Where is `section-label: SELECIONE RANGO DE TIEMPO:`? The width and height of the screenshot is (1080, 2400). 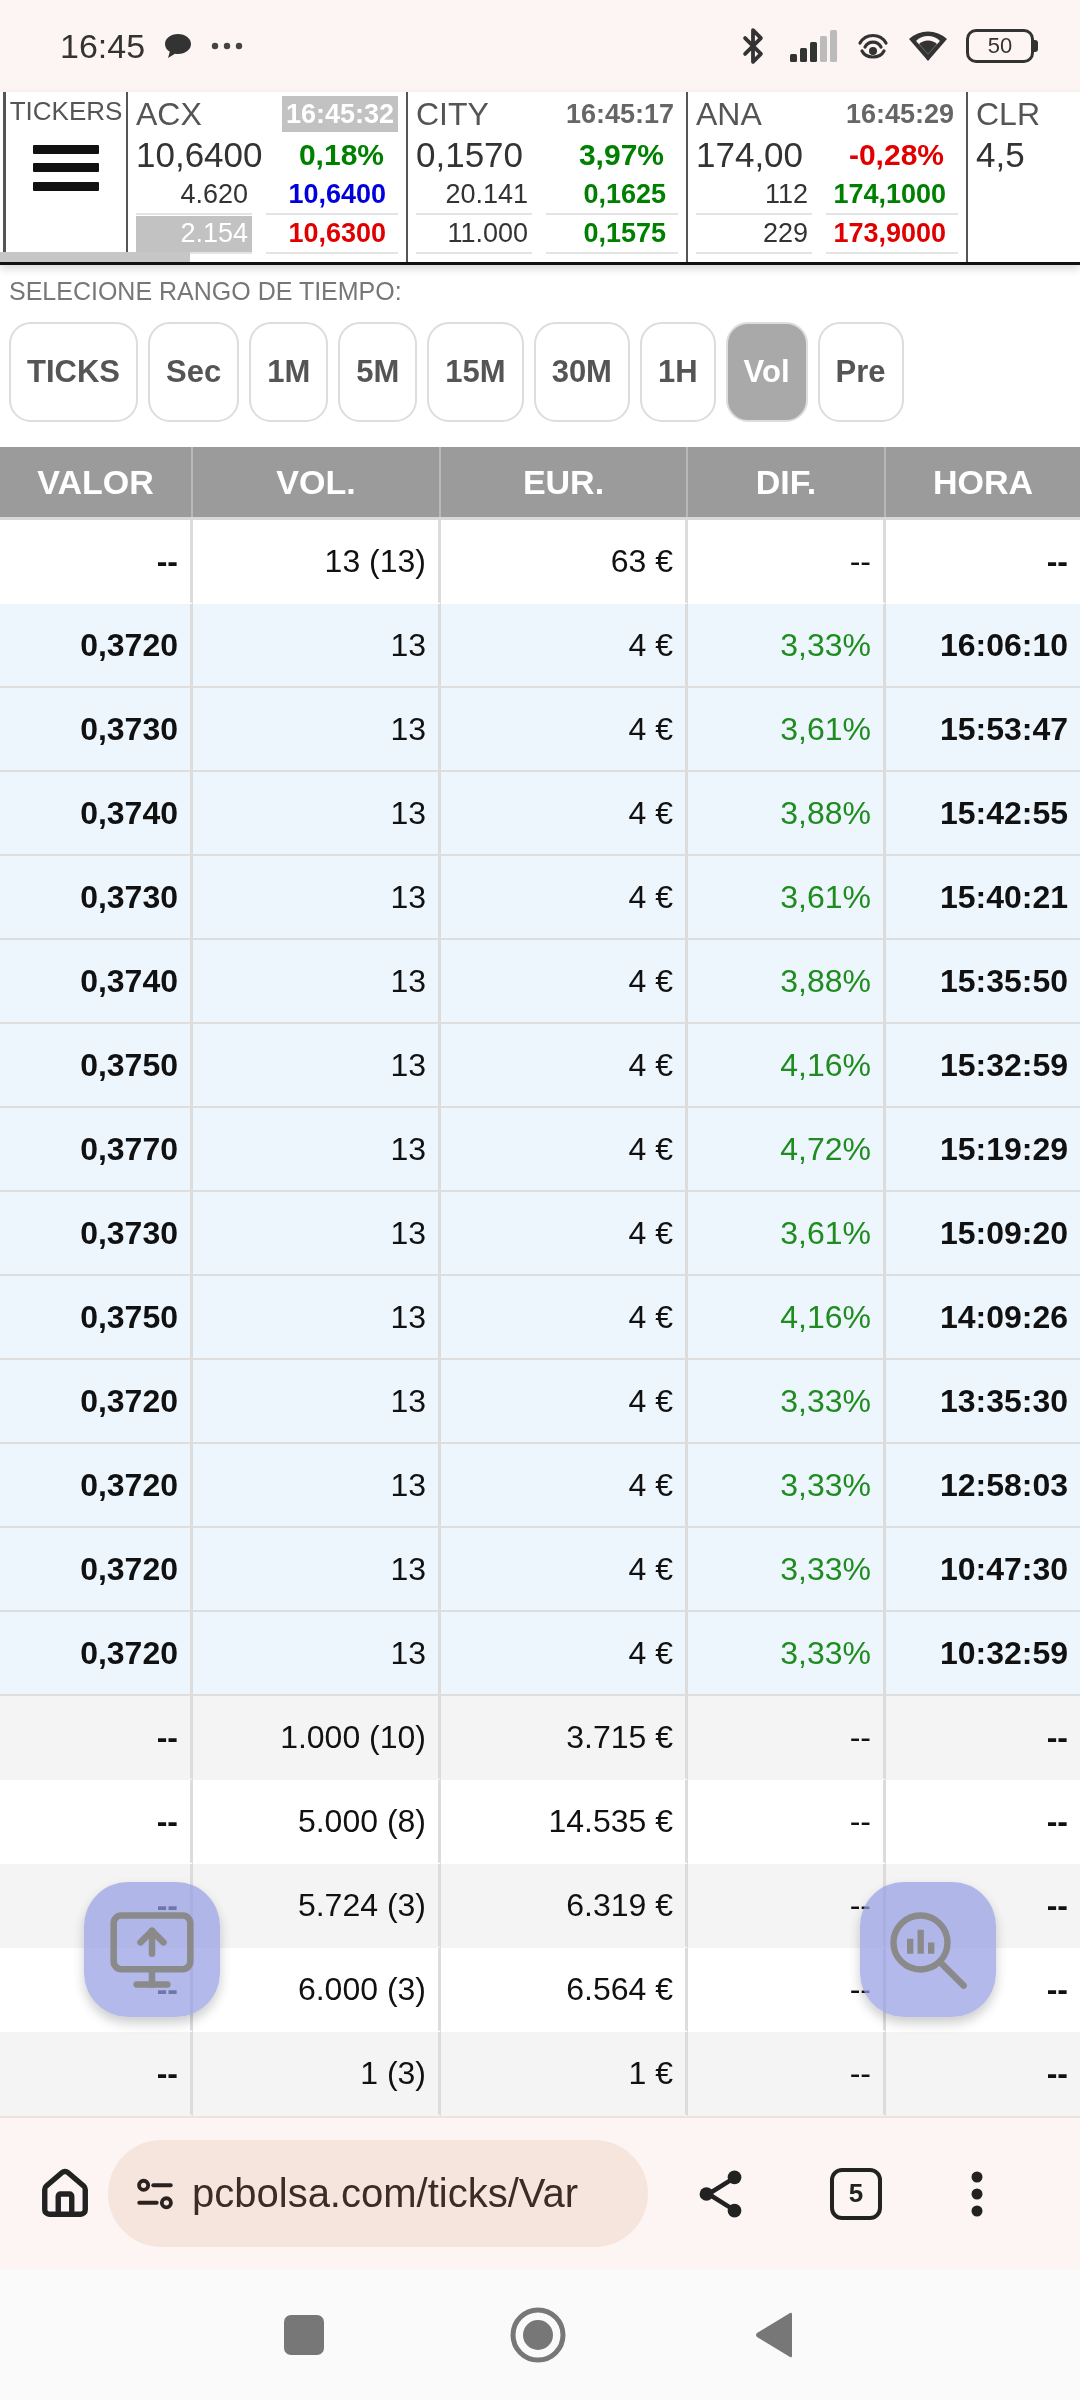 section-label: SELECIONE RANGO DE TIEMPO: is located at coordinates (205, 291).